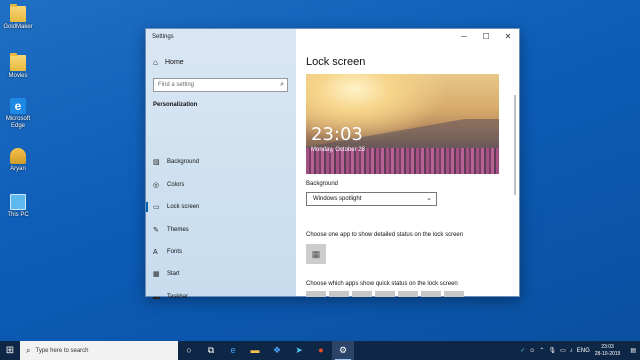 This screenshot has height=360, width=640. I want to click on powerpoint-icon: ●, so click(321, 350).